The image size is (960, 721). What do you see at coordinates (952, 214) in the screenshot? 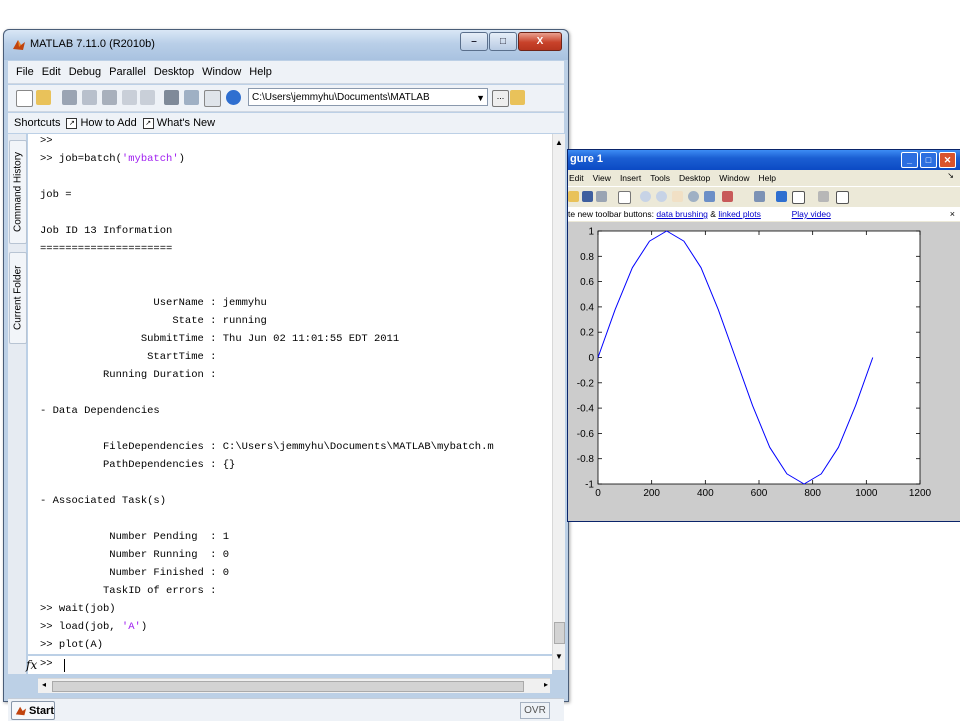
I see `close-icon: ×` at bounding box center [952, 214].